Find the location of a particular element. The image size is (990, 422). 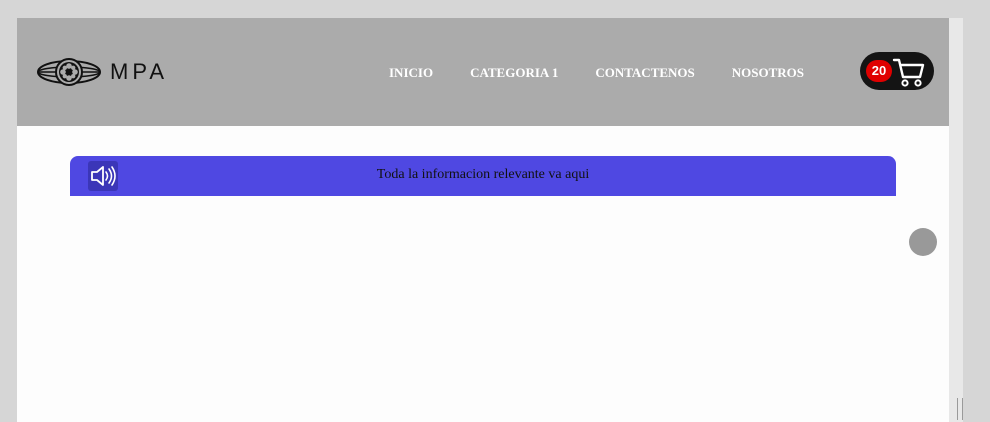

announcement-text: Toda la informacion relevante va aqui is located at coordinates (483, 174).